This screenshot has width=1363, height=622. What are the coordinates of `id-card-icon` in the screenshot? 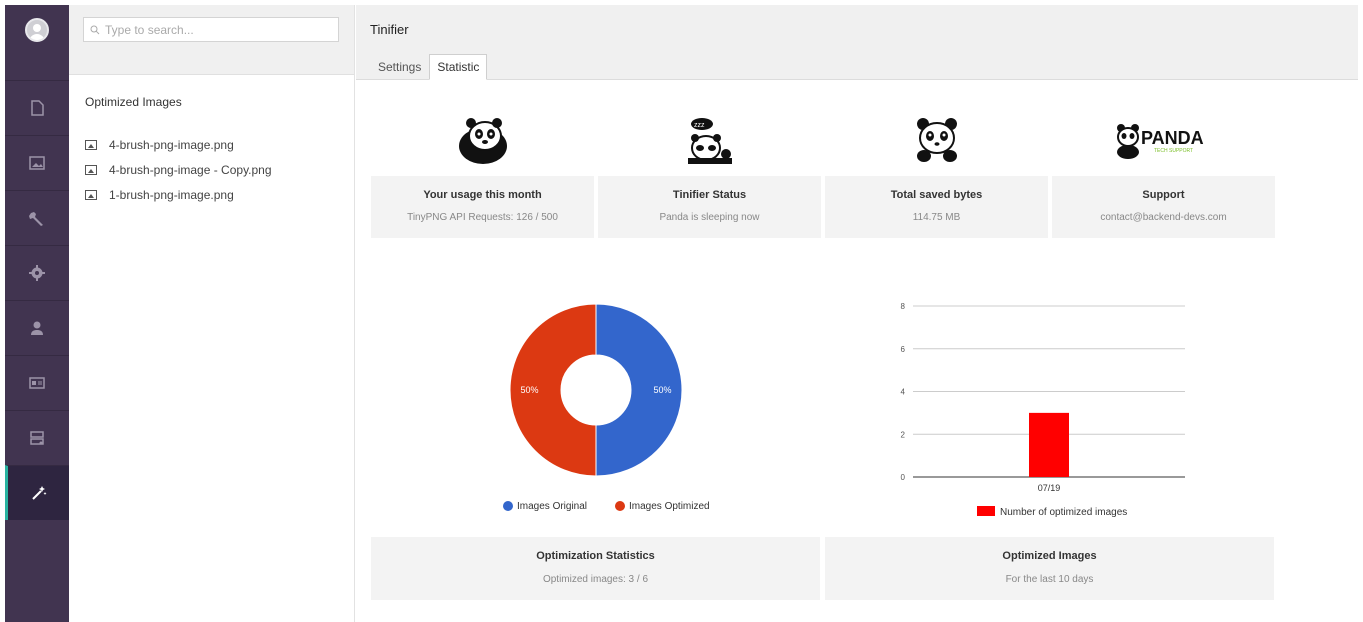 It's located at (37, 383).